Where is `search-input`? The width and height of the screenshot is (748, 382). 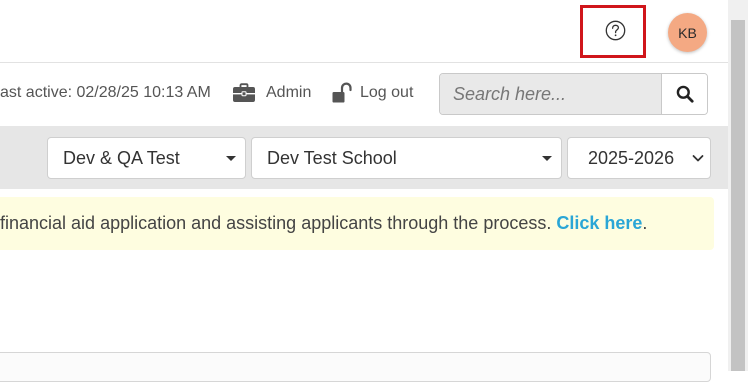
search-input is located at coordinates (550, 94).